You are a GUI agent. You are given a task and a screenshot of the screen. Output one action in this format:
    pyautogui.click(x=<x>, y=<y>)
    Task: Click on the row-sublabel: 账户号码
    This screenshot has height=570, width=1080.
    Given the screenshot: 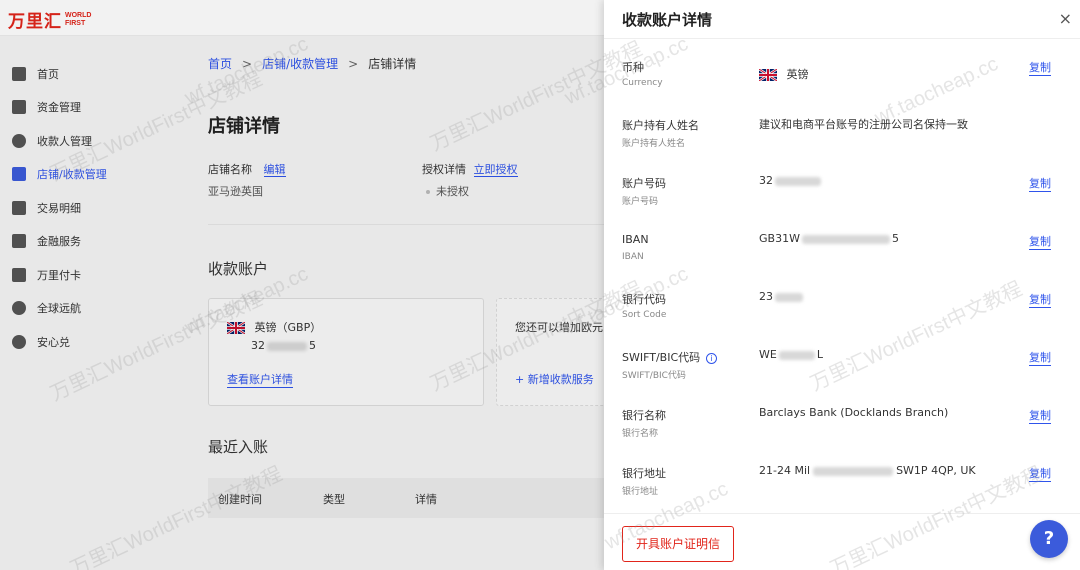 What is the action you would take?
    pyautogui.click(x=640, y=202)
    